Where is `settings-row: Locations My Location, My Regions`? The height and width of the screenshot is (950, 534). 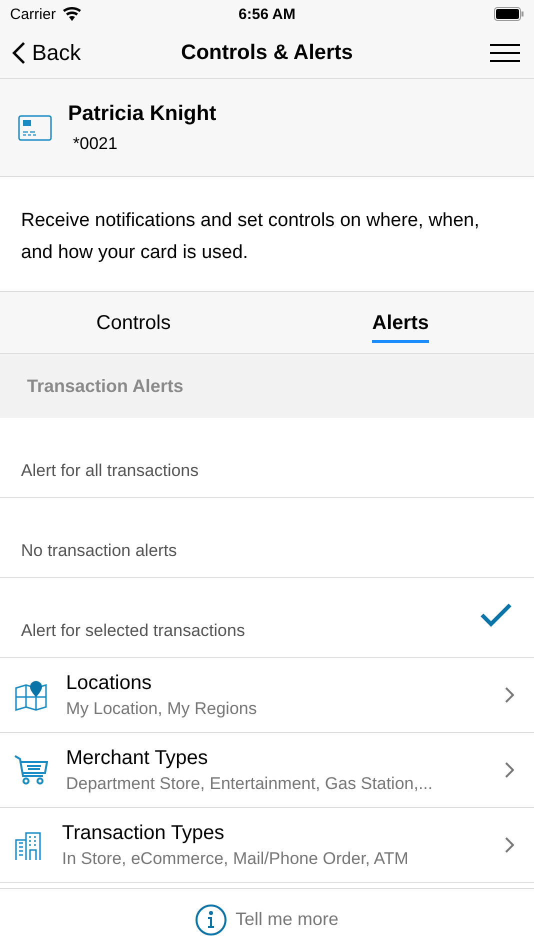 settings-row: Locations My Location, My Regions is located at coordinates (267, 695).